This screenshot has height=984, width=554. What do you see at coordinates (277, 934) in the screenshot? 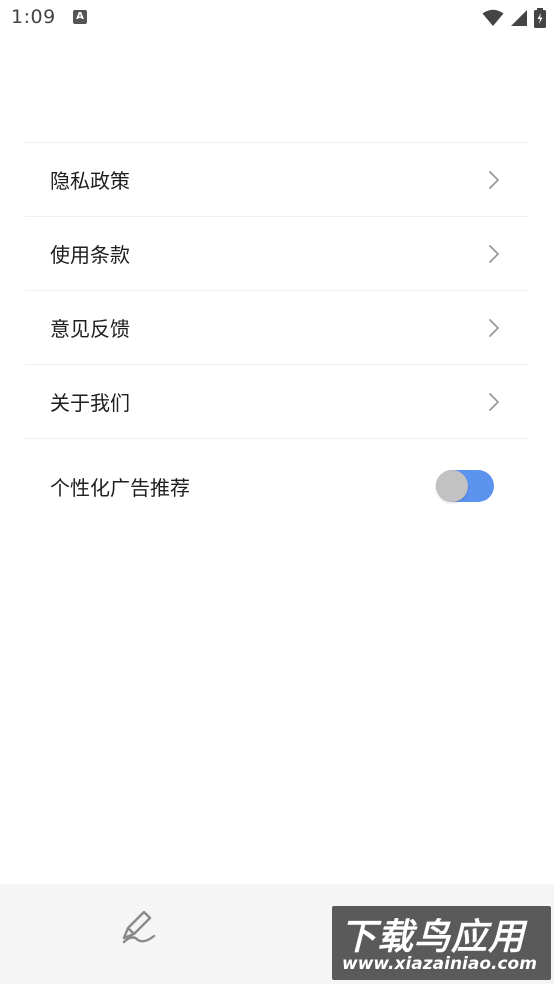
I see `bottom-tab-bar: 下载鸟应用 www.xiazainiao.com` at bounding box center [277, 934].